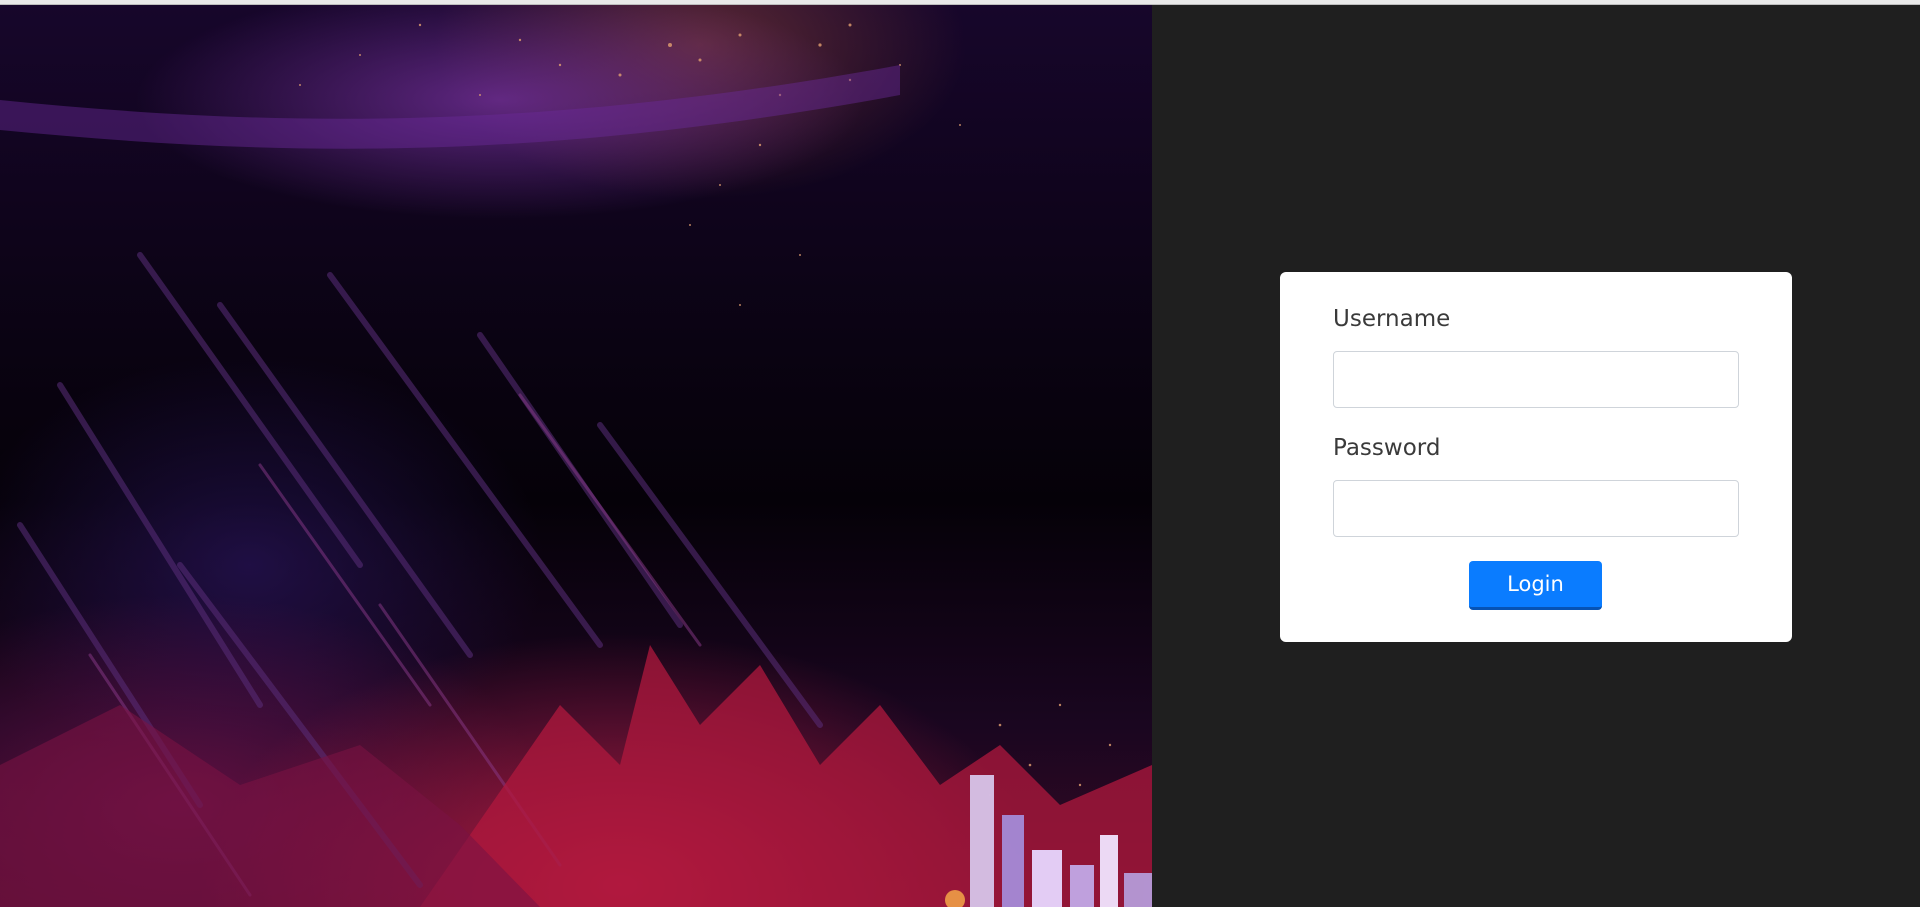 This screenshot has width=1920, height=907. I want to click on username-label: Username, so click(1392, 319).